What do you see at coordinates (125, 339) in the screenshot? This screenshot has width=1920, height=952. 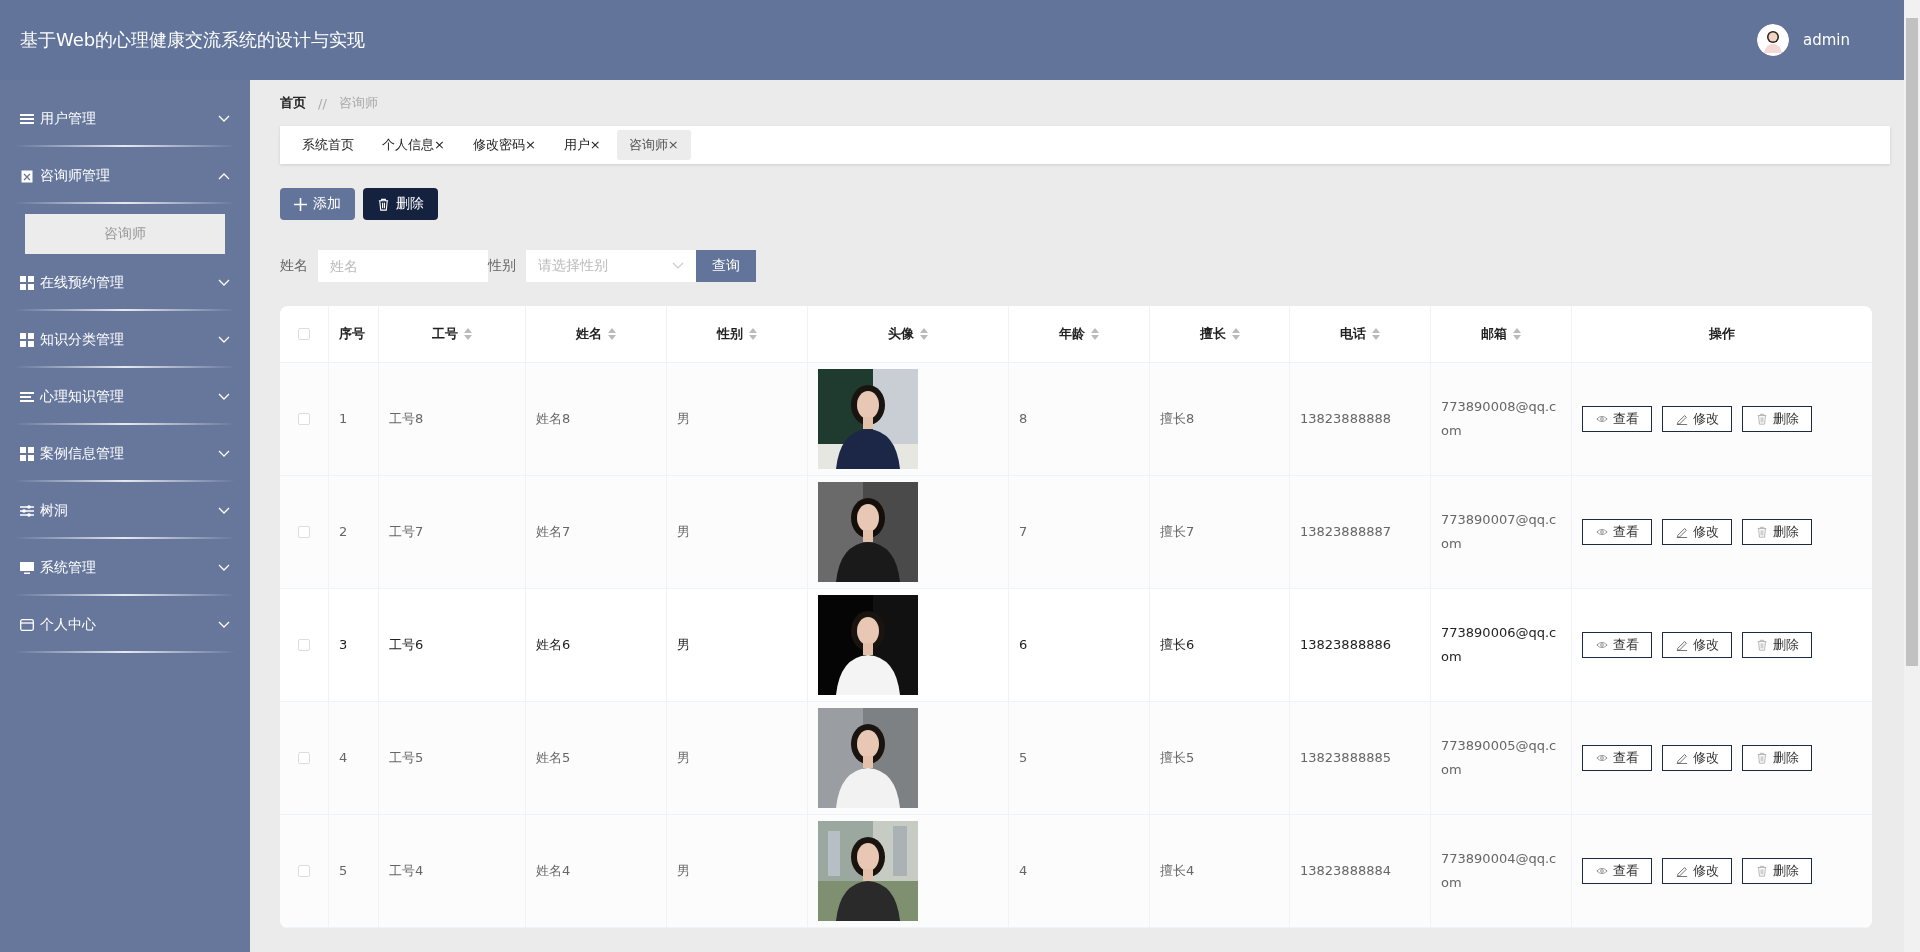 I see `sidebar-item: 知识分类管理` at bounding box center [125, 339].